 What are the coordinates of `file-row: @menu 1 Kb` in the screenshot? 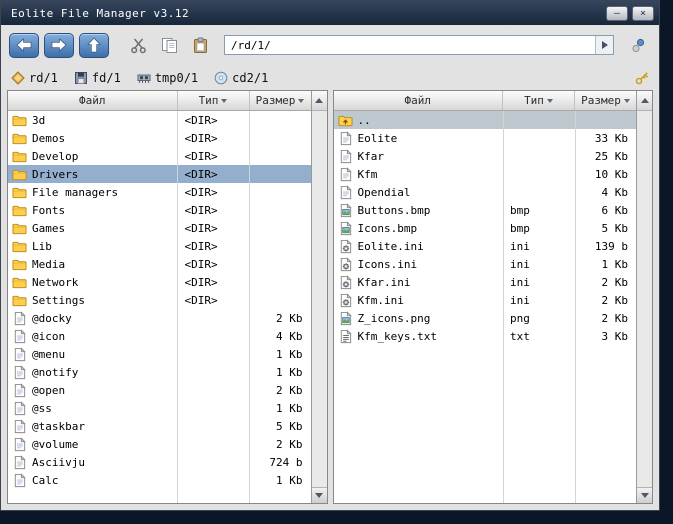 It's located at (159, 354).